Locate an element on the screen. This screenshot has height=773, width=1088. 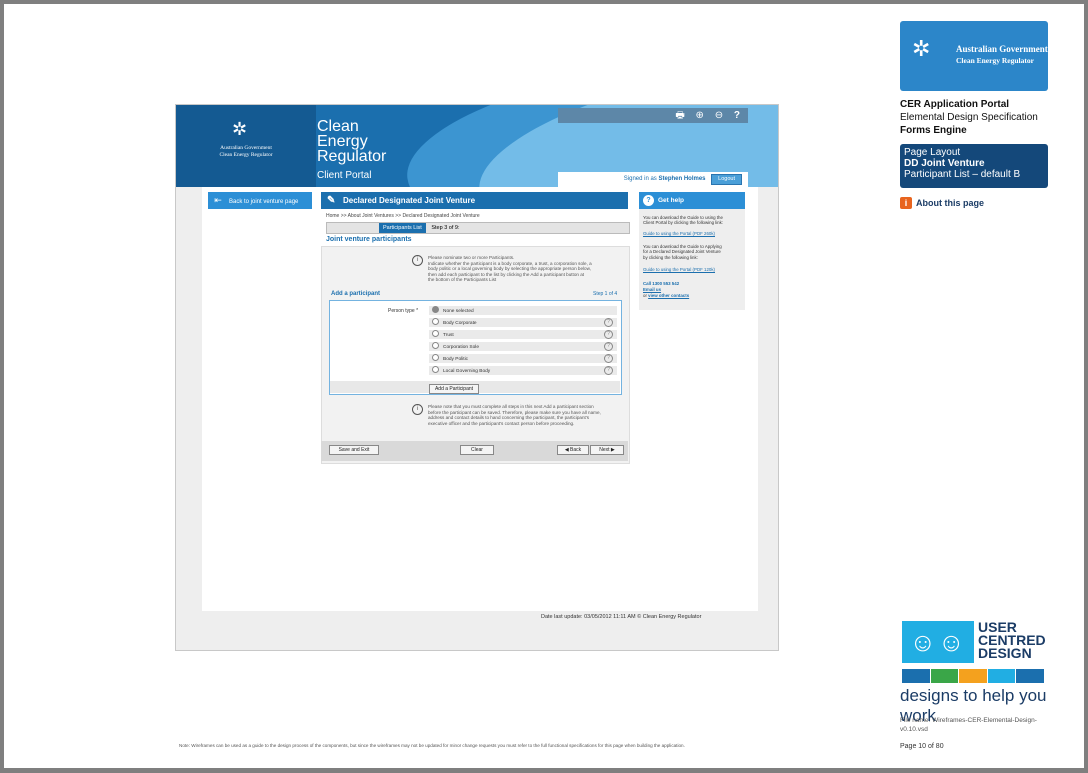
section-title: Joint venture participants is located at coordinates (369, 239).